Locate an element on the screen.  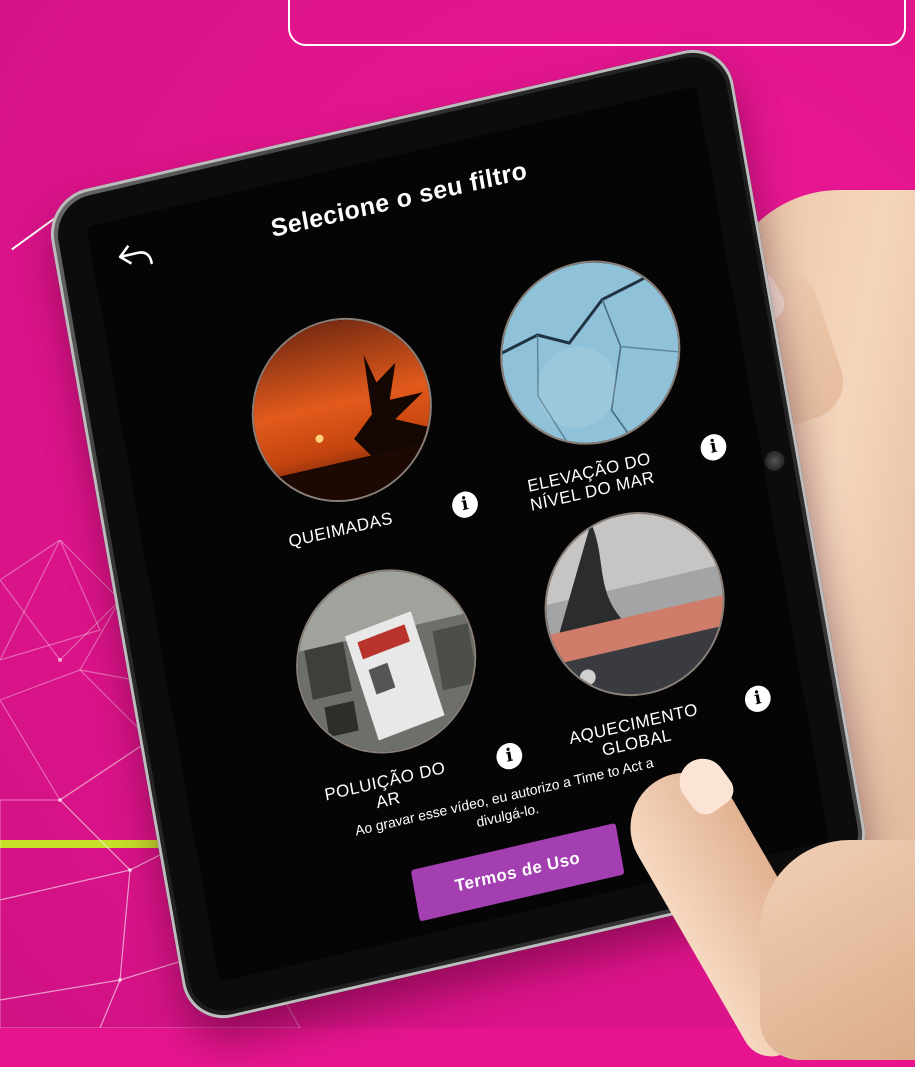
filter-label: QUEIMADAS is located at coordinates (341, 530).